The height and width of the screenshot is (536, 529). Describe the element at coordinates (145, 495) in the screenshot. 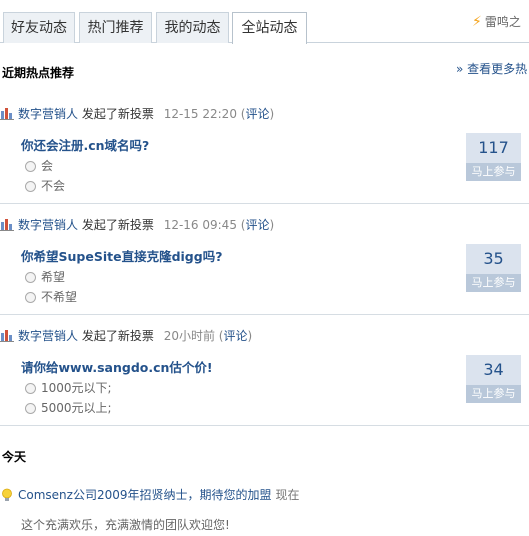

I see `today-activity-link: Comsenz公司2009年招贤纳士，期待您的加盟` at that location.